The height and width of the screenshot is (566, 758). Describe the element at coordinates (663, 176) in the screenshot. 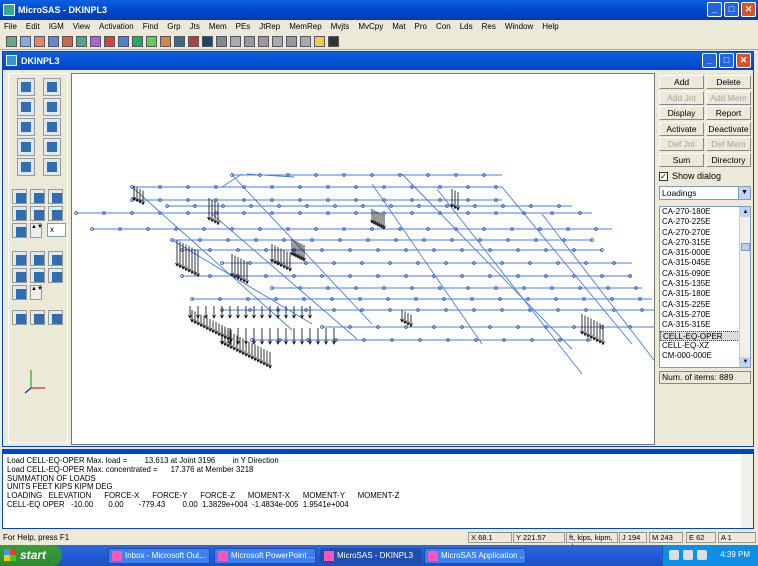

I see `show-dialog-checkbox: ✓` at that location.